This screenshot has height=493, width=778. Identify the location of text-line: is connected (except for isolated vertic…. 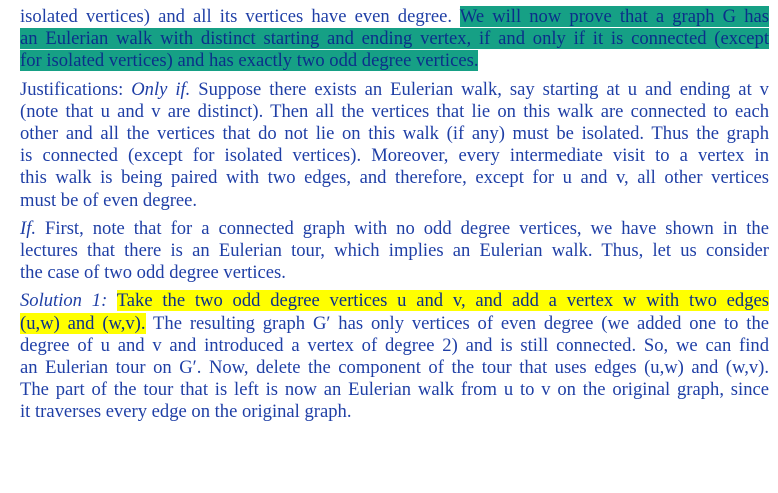
(394, 156).